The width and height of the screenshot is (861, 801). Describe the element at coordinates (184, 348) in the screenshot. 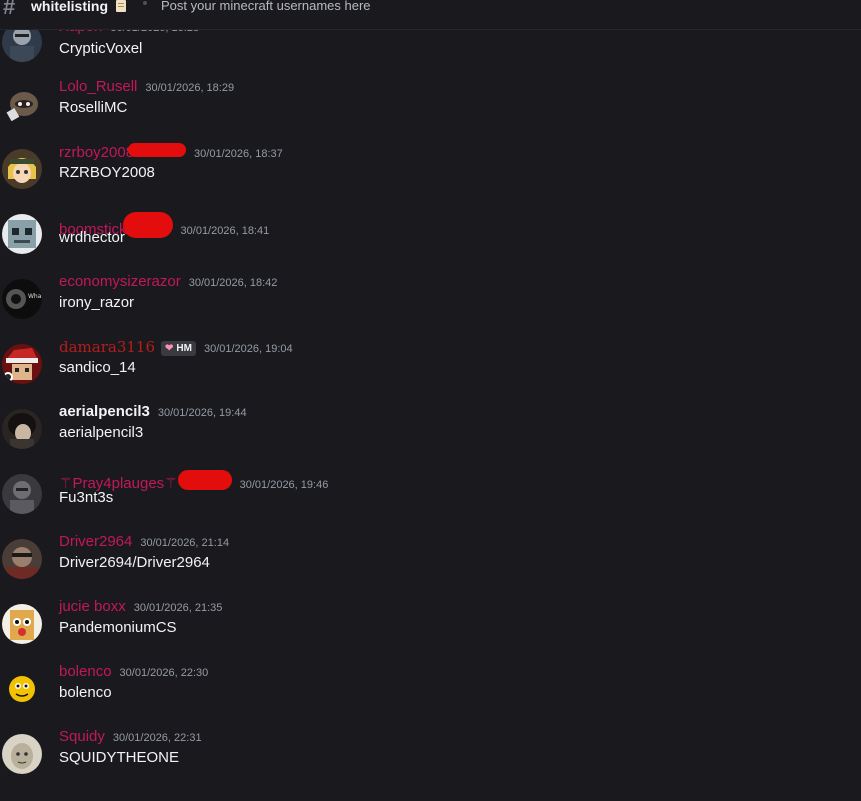

I see `tag-label: HM` at that location.